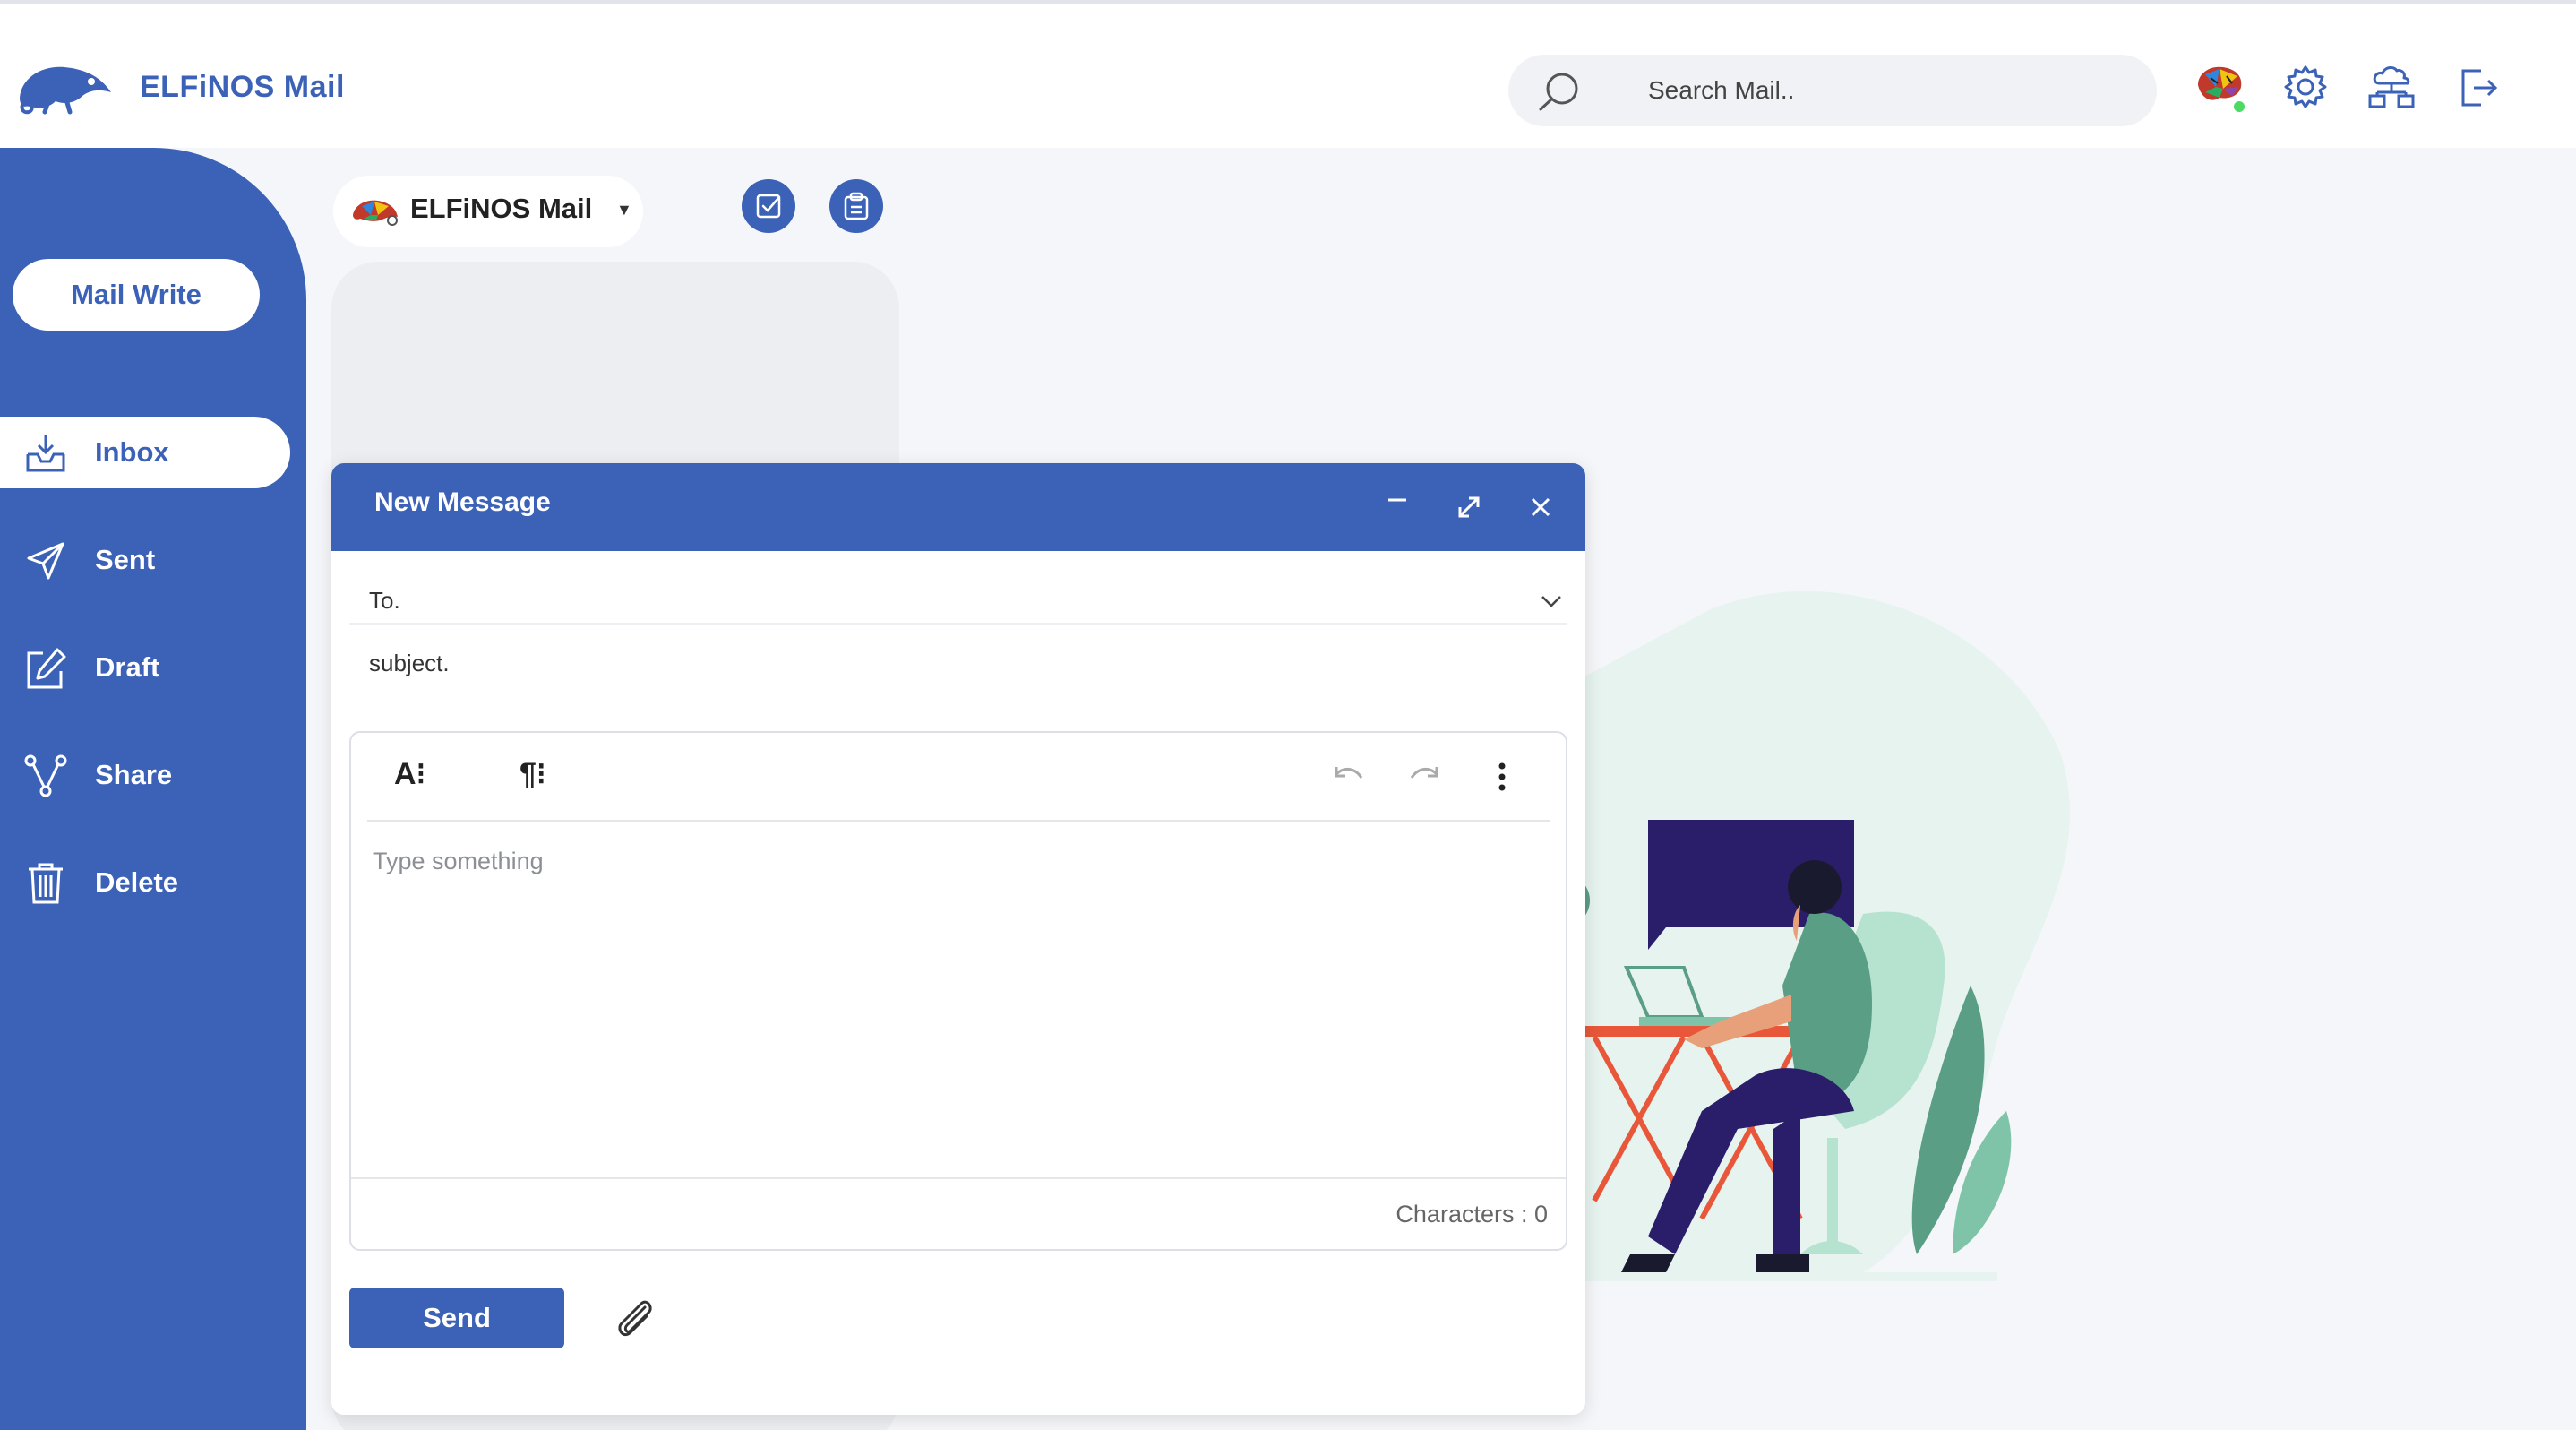 This screenshot has width=2576, height=1430. Describe the element at coordinates (958, 777) in the screenshot. I see `editor-toolbar: A⁝ ¶⁝` at that location.